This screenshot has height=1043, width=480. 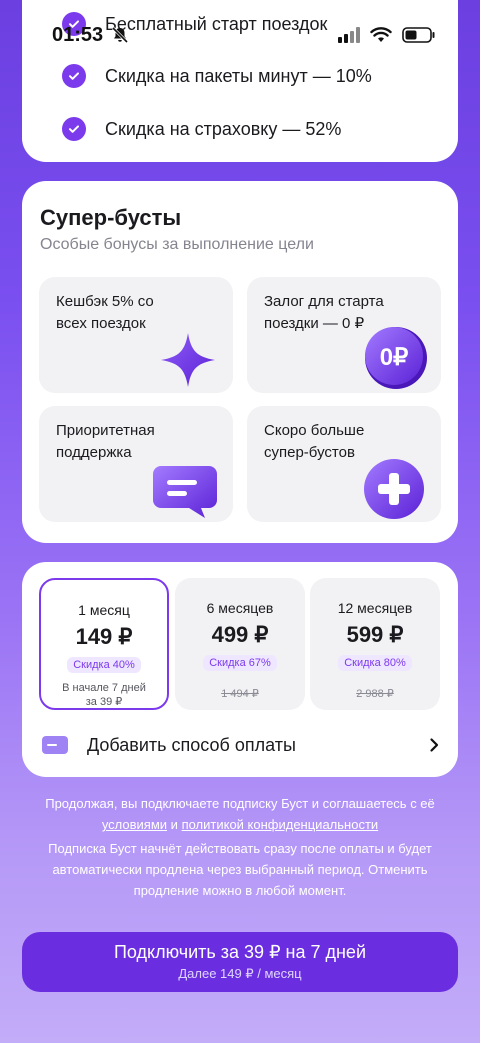 I want to click on coin-label: 0₽, so click(x=394, y=357).